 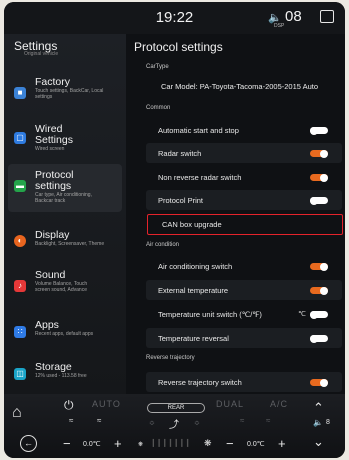 What do you see at coordinates (328, 422) in the screenshot?
I see `volume-value: 8` at bounding box center [328, 422].